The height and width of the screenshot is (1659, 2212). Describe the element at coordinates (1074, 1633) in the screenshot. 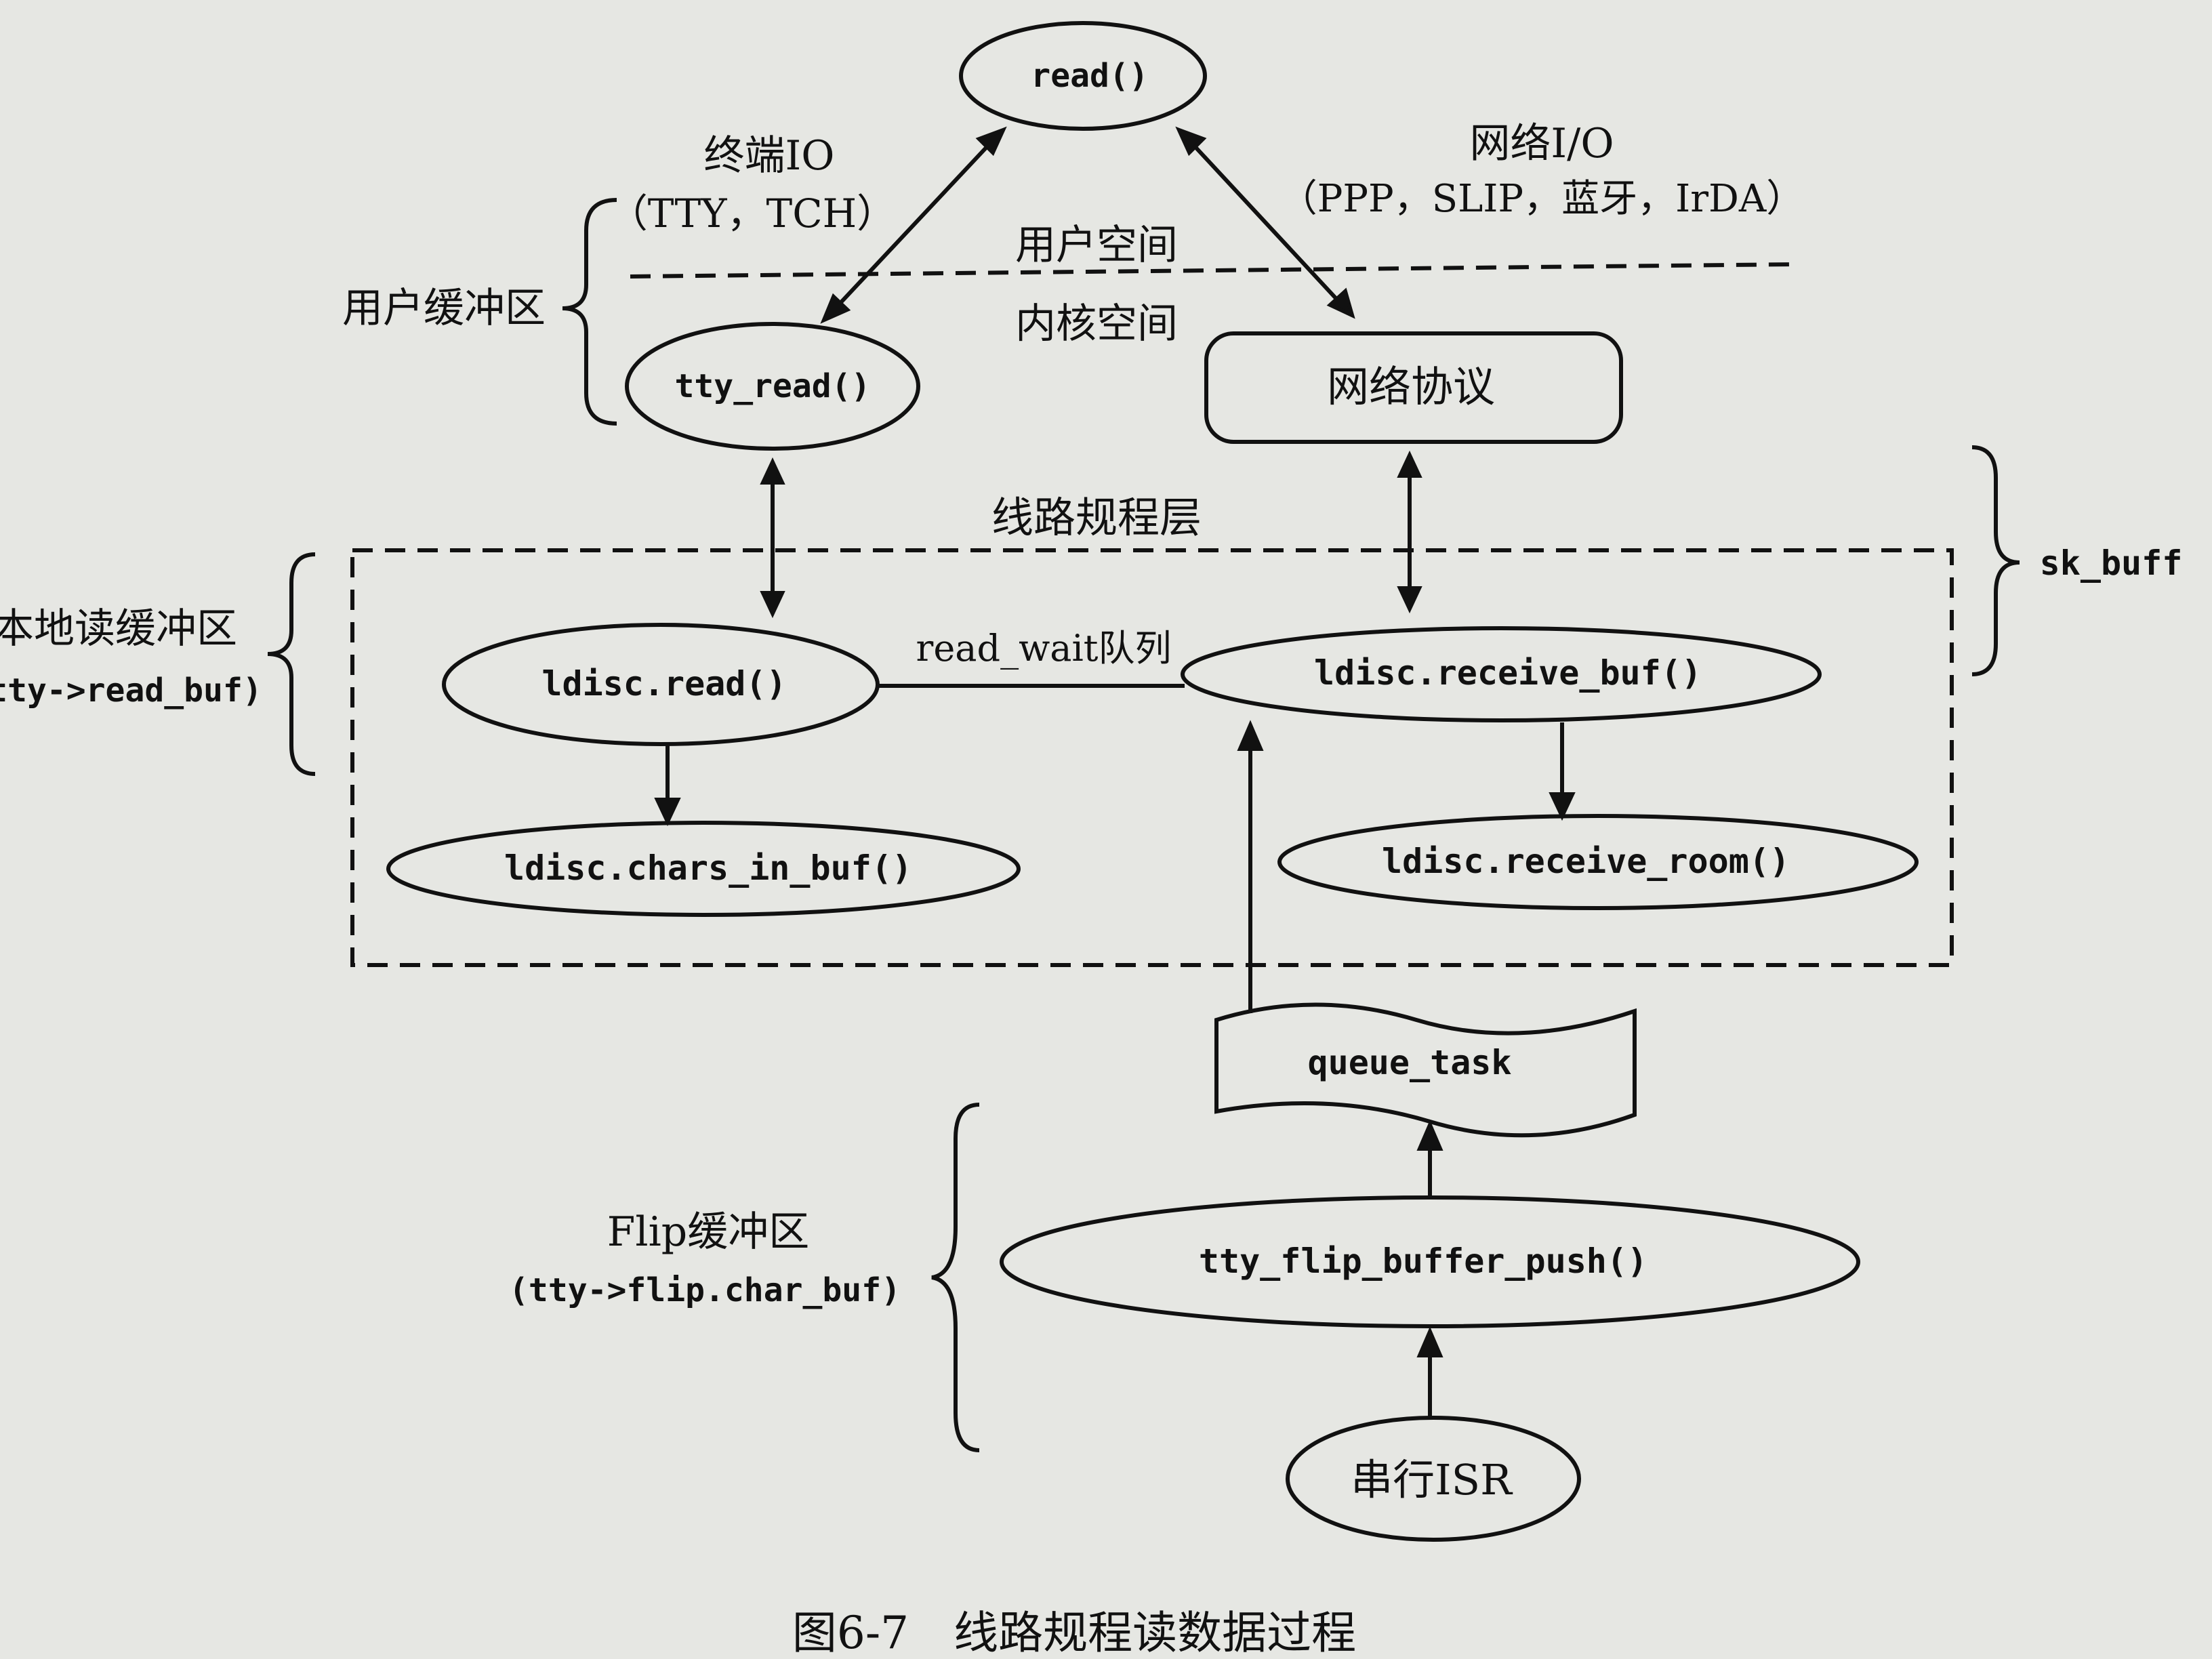

I see `figure-caption: 图6-7 线路规程读数据过程` at that location.